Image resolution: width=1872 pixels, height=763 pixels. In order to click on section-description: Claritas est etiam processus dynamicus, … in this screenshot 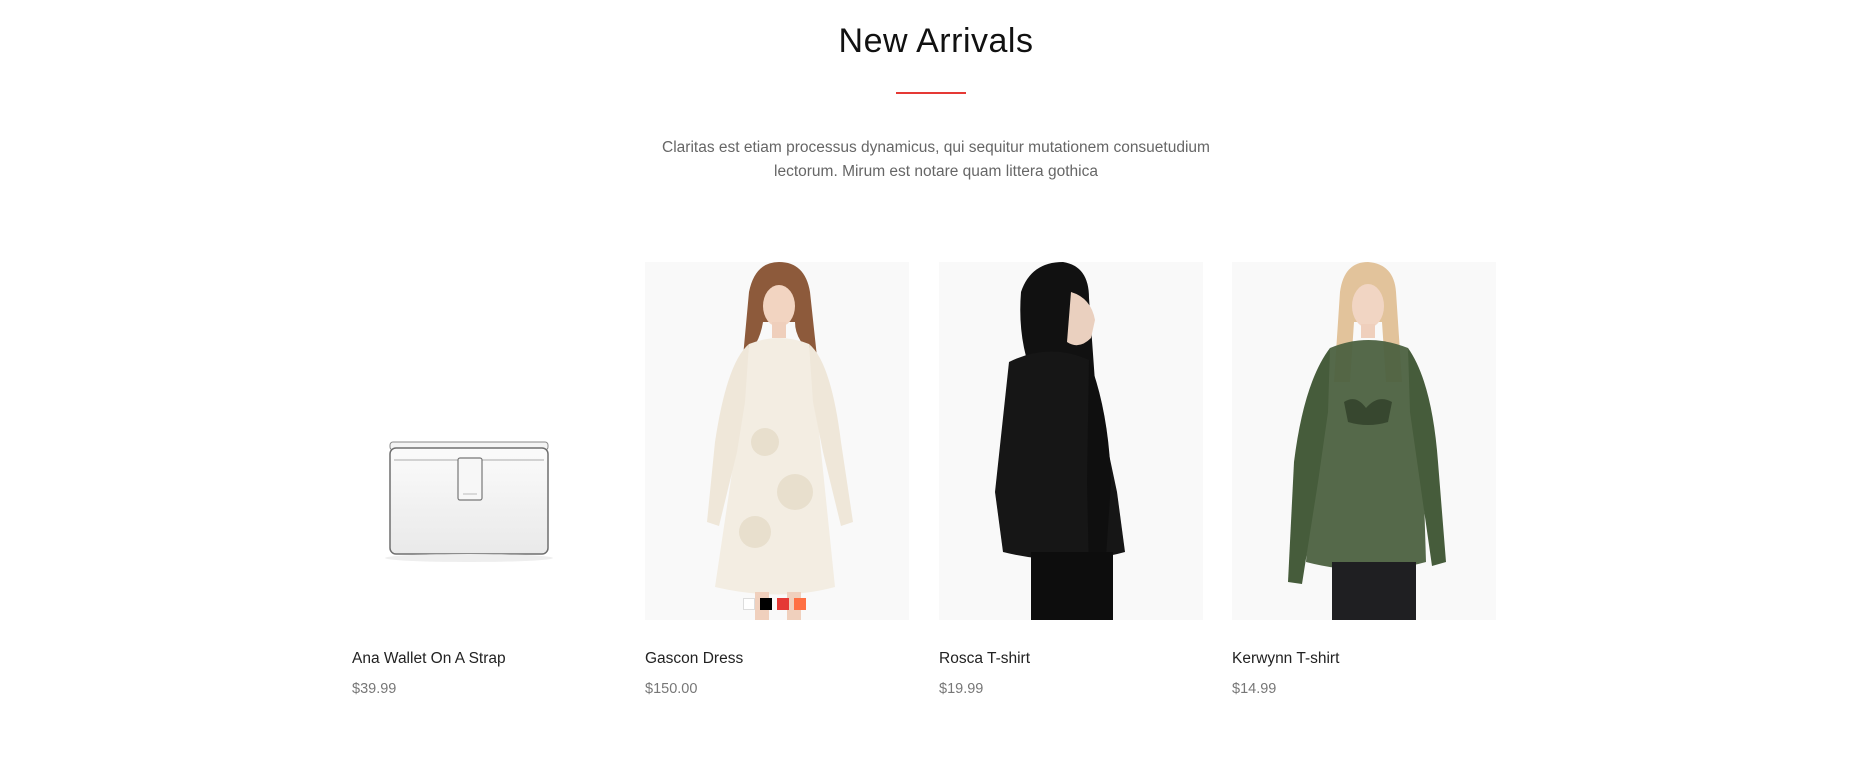, I will do `click(936, 159)`.